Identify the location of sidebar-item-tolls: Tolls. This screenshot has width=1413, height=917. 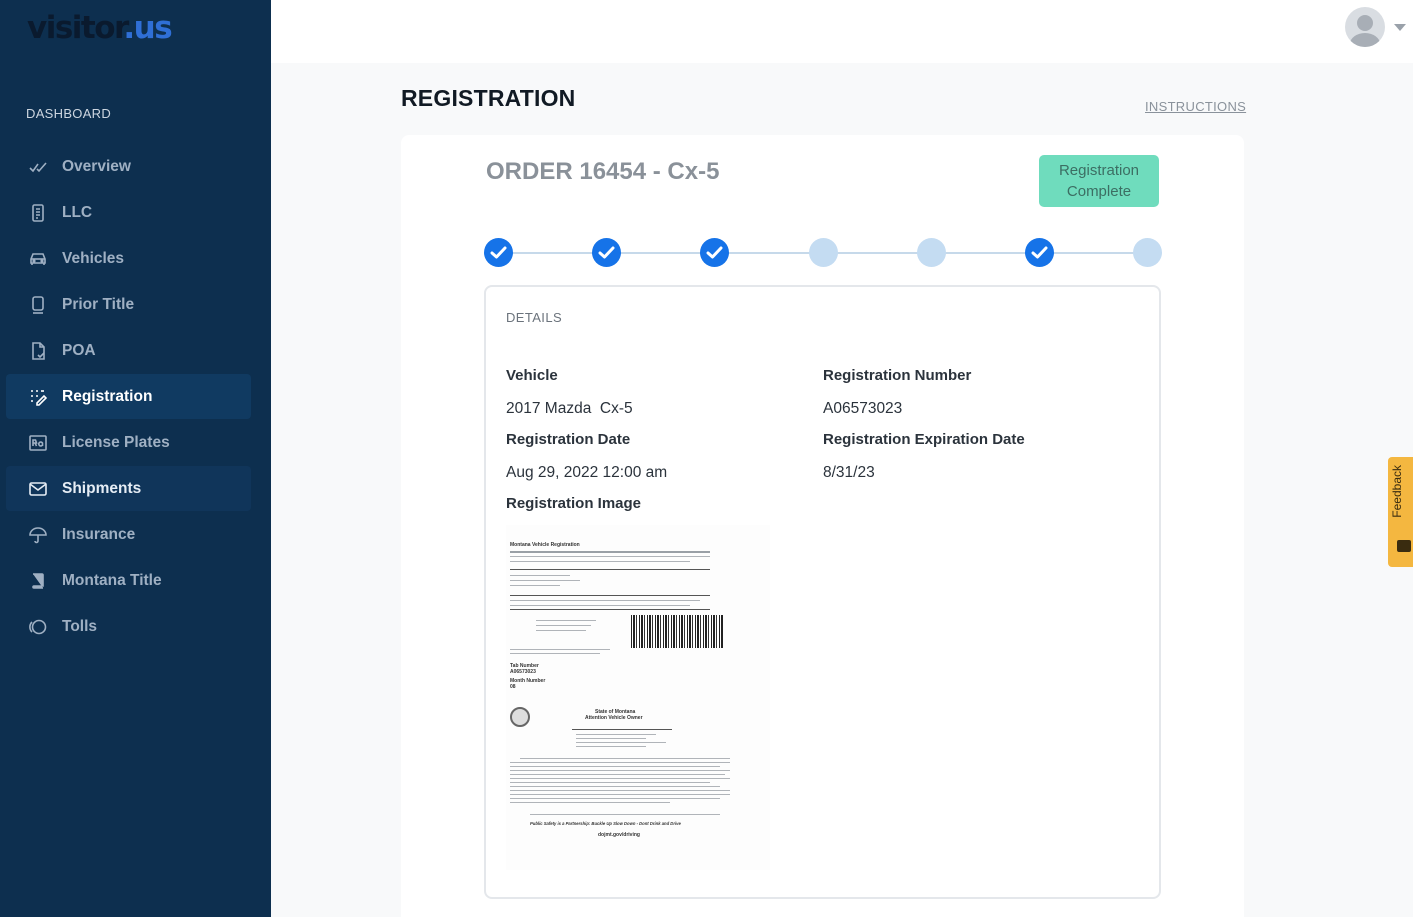
(128, 626).